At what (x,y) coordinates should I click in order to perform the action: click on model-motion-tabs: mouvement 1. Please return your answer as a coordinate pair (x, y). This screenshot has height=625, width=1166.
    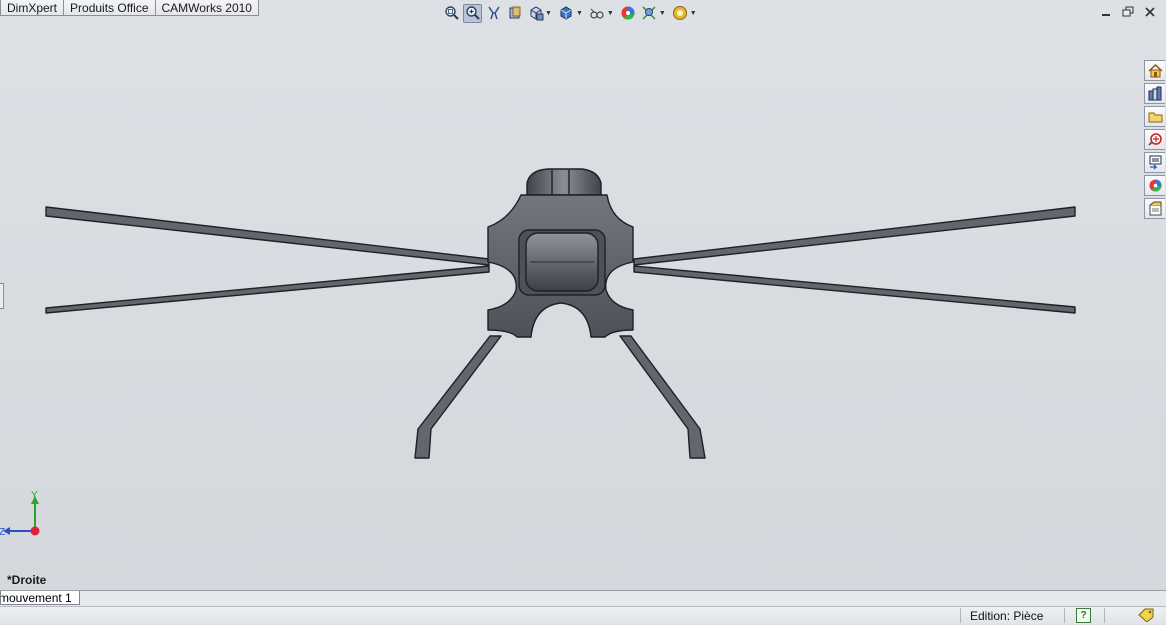
    Looking at the image, I should click on (583, 598).